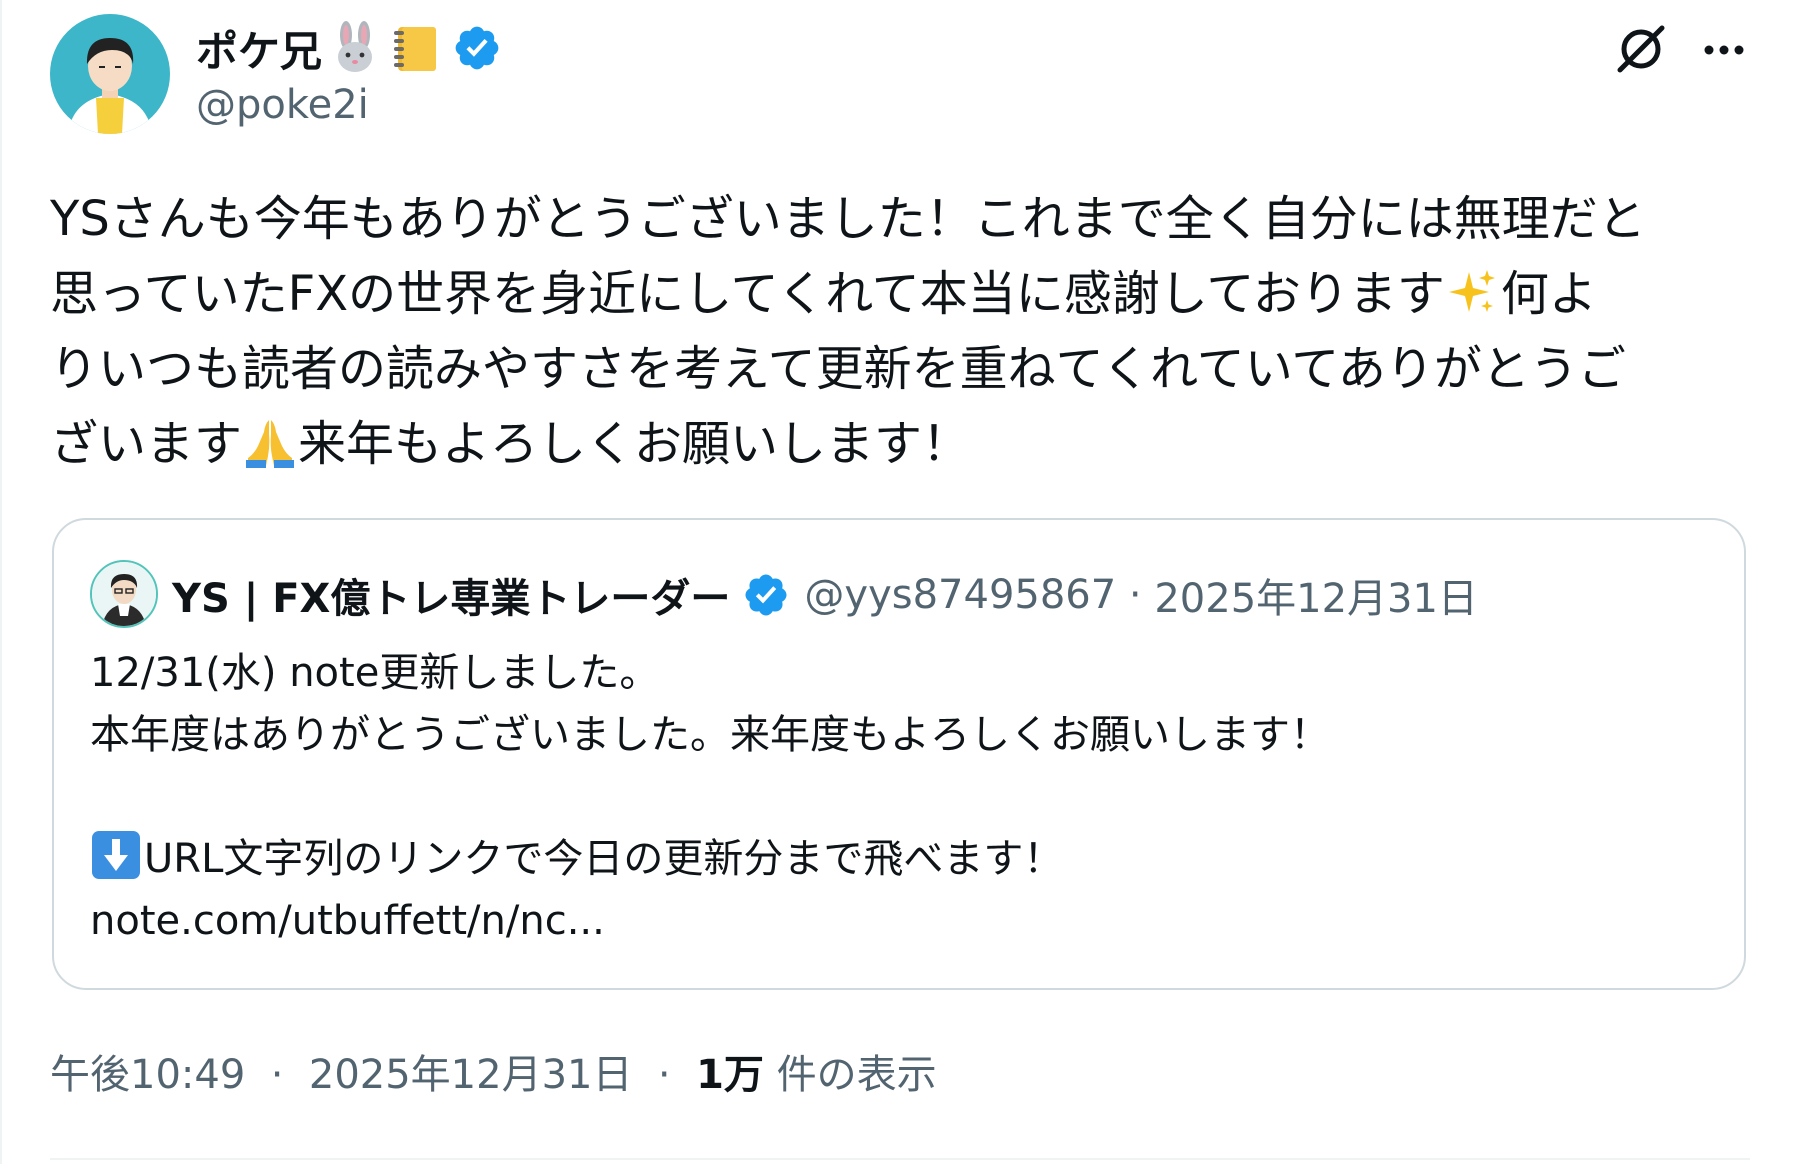 The height and width of the screenshot is (1164, 1801). Describe the element at coordinates (451, 595) in the screenshot. I see `quoted-author-name: YS | FX億トレ専業トレーダー` at that location.